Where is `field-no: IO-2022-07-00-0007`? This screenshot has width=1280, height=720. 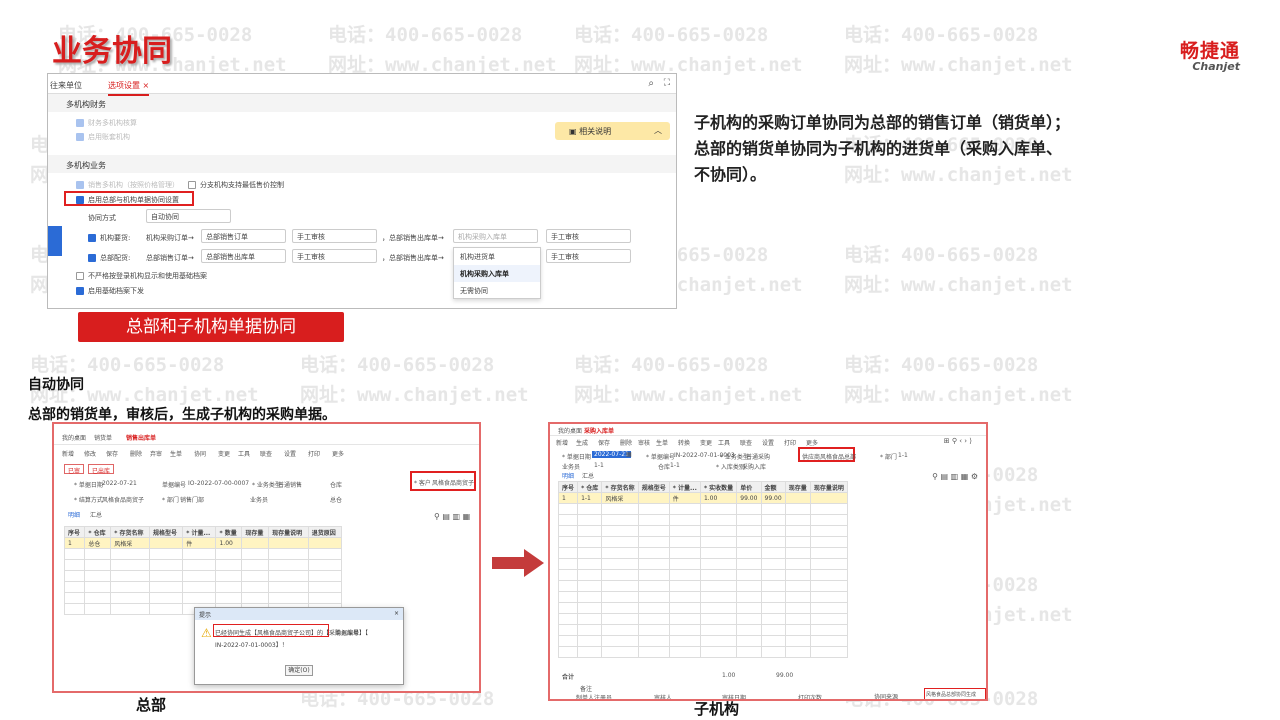 field-no: IO-2022-07-00-0007 is located at coordinates (218, 483).